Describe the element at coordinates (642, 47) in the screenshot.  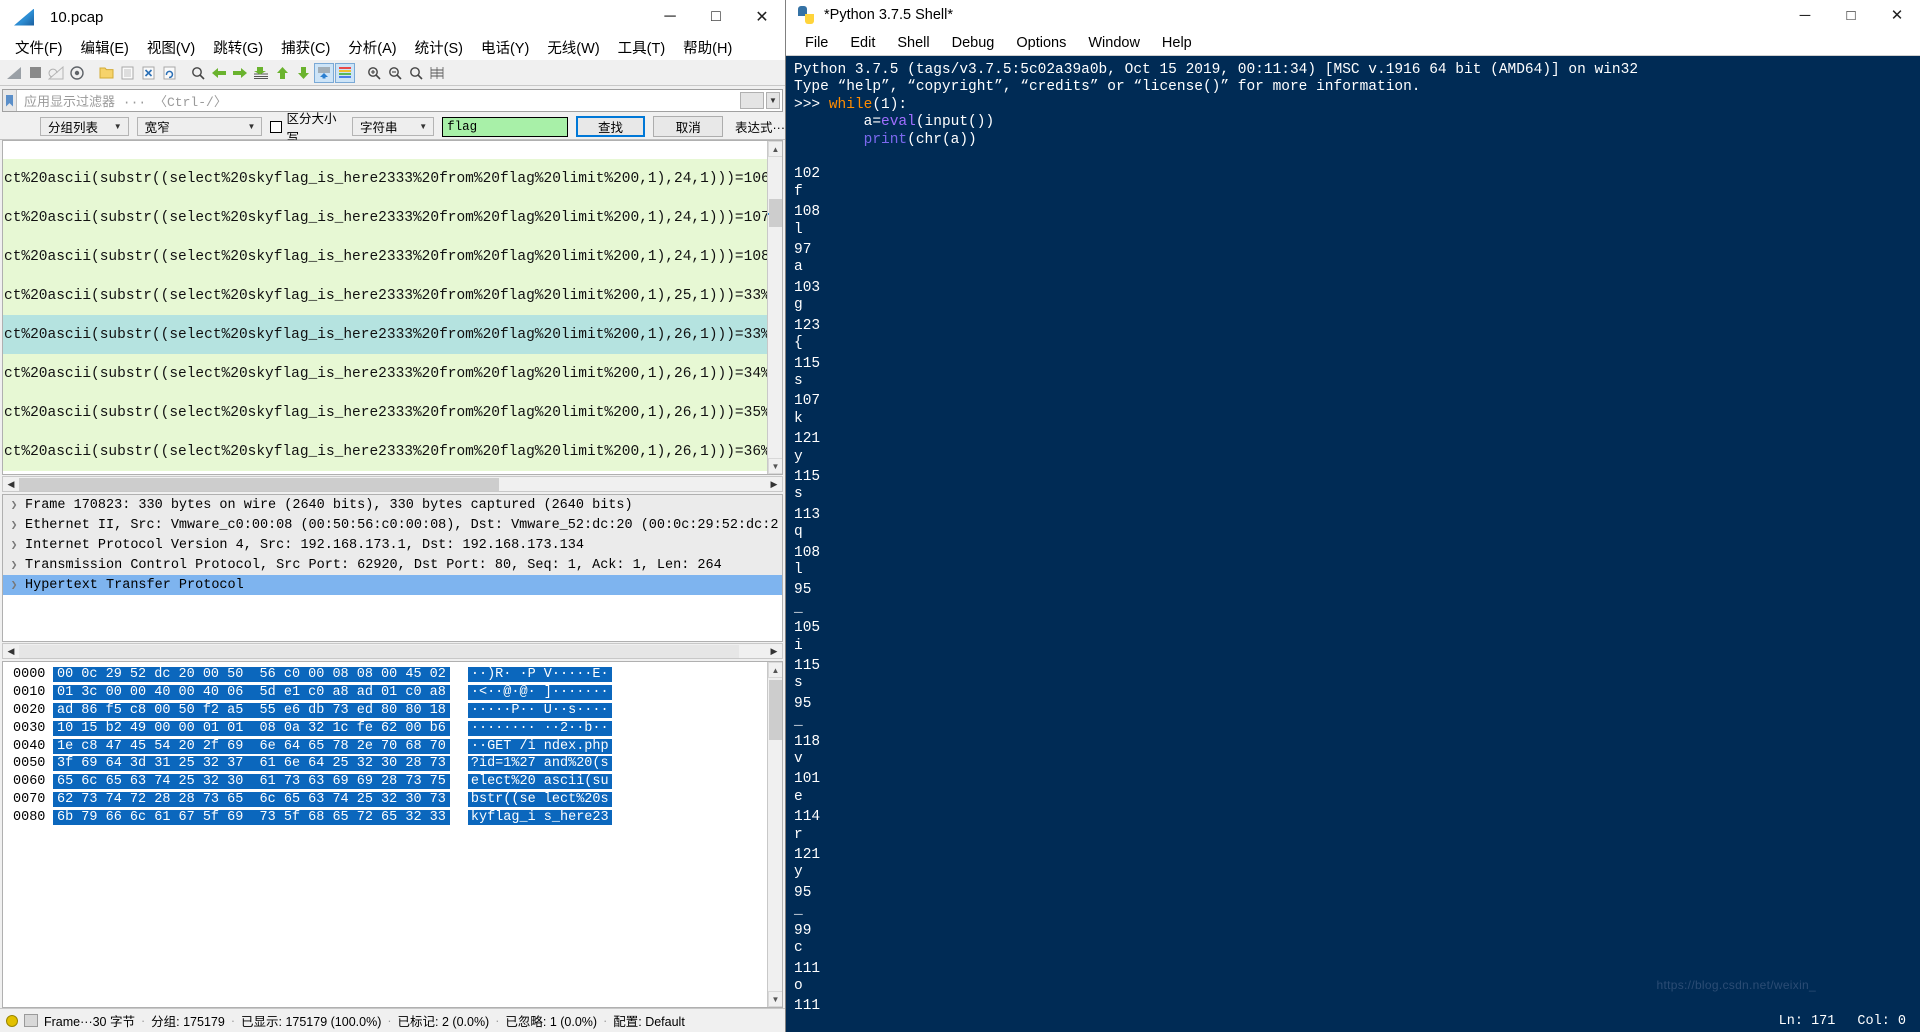
I see `menu-tools: 工具(T)` at that location.